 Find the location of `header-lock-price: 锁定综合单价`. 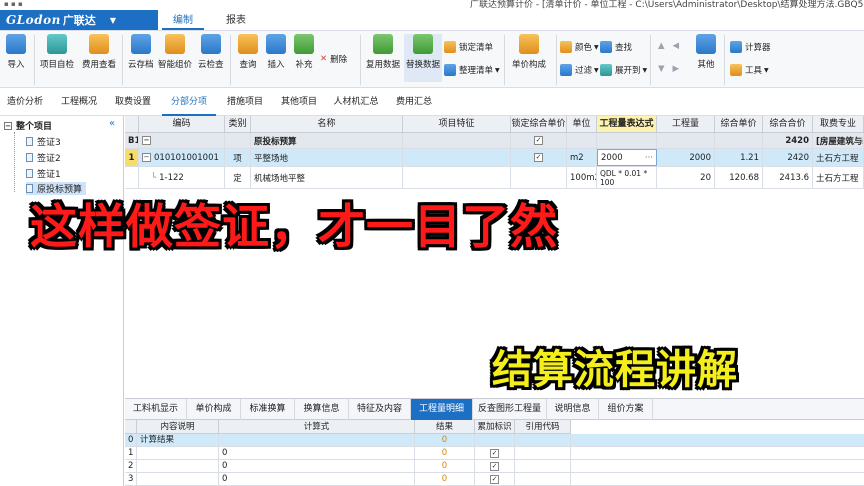

header-lock-price: 锁定综合单价 is located at coordinates (539, 124).